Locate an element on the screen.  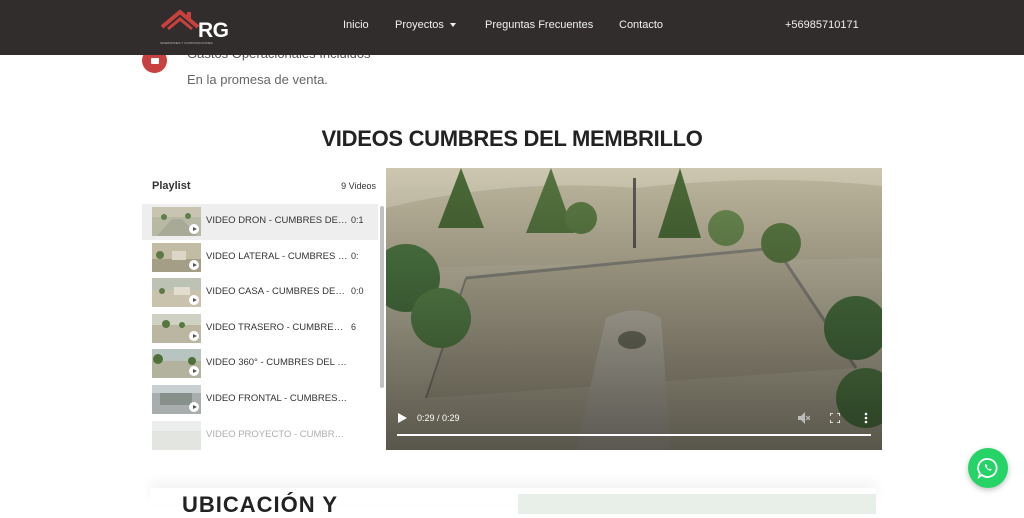
playlist-item-title: VIDEO CASA - CUMBRES DEL MEMBRILLO is located at coordinates (277, 292).